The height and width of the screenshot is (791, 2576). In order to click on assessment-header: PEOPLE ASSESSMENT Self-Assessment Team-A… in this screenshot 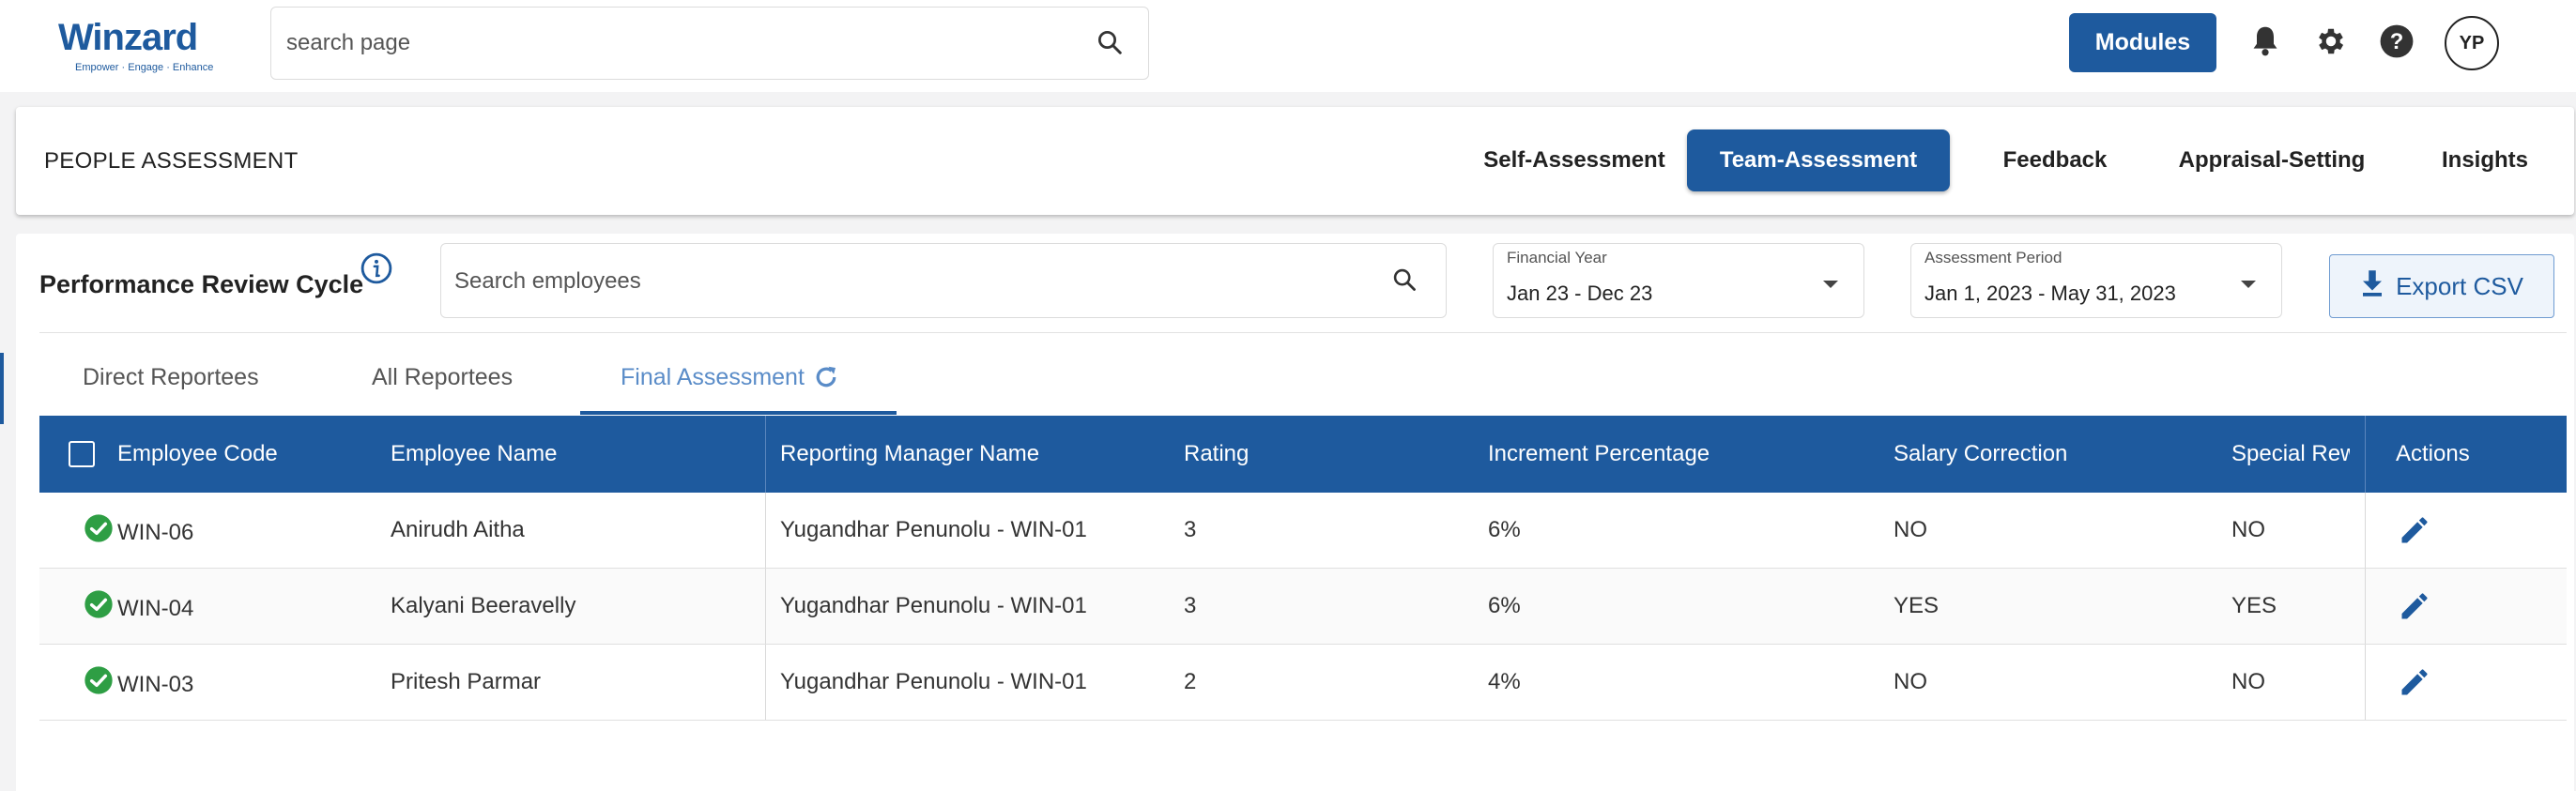, I will do `click(1295, 161)`.